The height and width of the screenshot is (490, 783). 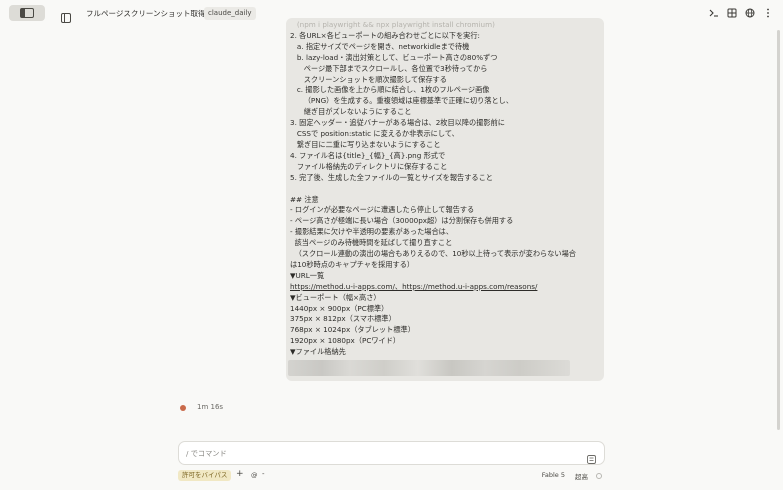 What do you see at coordinates (391, 475) in the screenshot?
I see `composer-toolbar: 許可をバイパス + @ - Fable 5 超高` at bounding box center [391, 475].